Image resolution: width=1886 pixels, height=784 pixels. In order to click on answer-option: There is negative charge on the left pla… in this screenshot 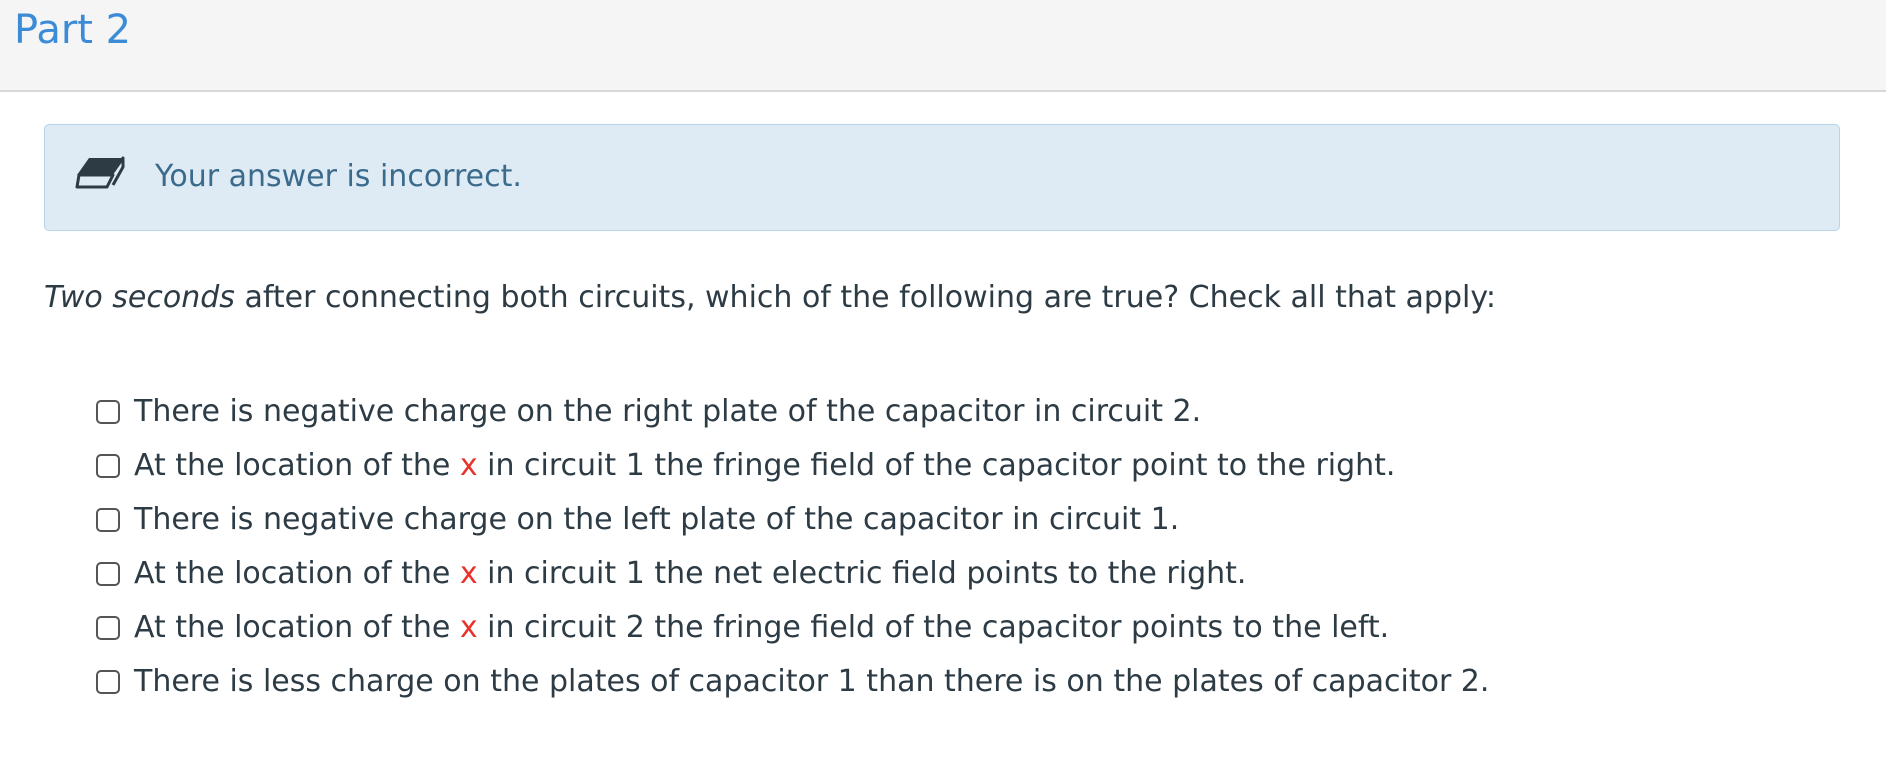, I will do `click(792, 520)`.